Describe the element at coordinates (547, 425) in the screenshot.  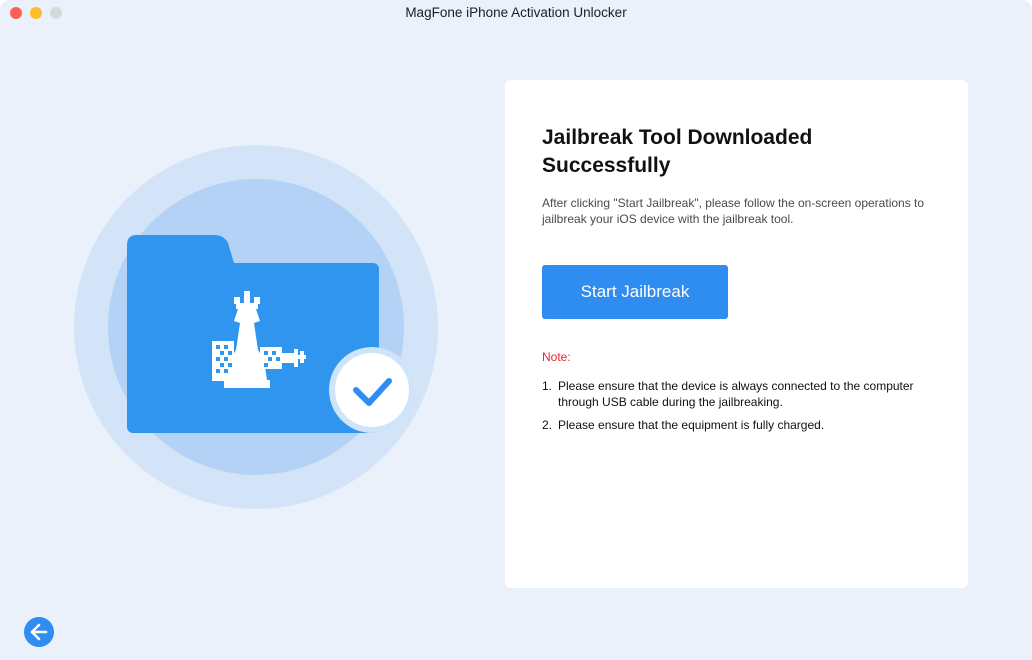
I see `note-number: 2.` at that location.